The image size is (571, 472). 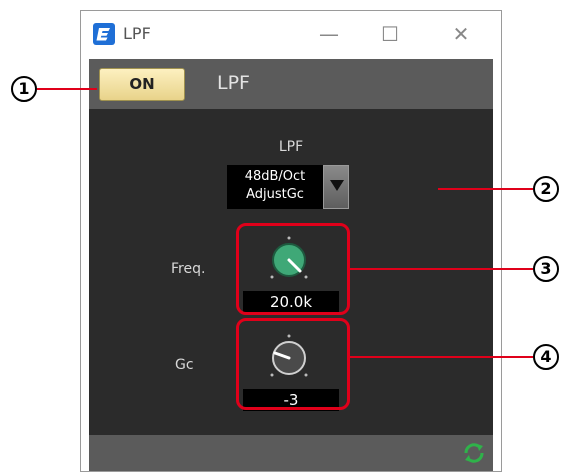 I want to click on callout-1: 1, so click(x=24, y=89).